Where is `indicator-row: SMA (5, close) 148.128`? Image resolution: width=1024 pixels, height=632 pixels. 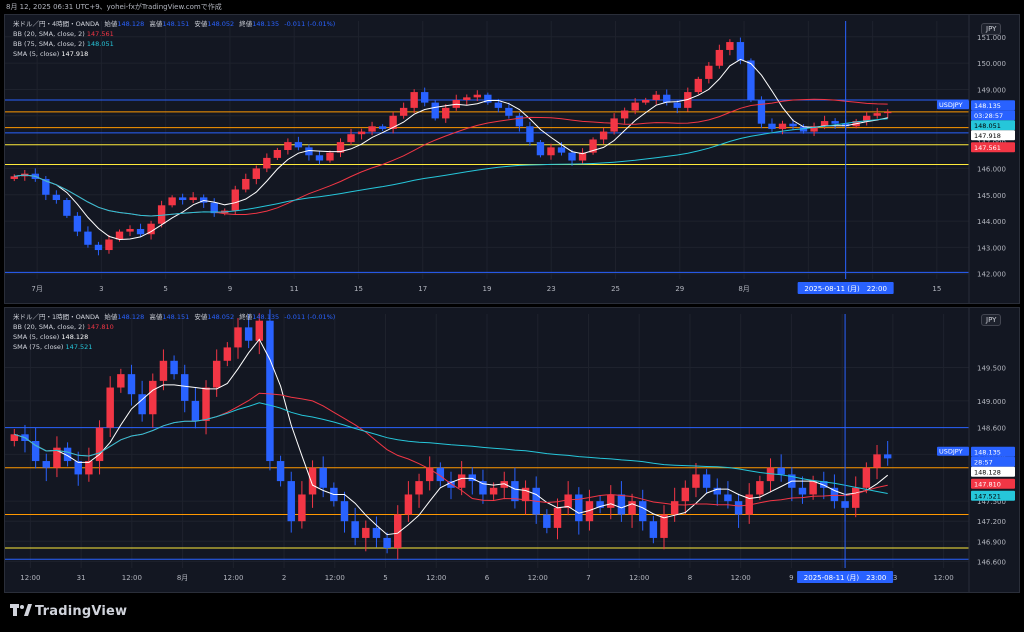
indicator-row: SMA (5, close) 148.128 is located at coordinates (174, 337).